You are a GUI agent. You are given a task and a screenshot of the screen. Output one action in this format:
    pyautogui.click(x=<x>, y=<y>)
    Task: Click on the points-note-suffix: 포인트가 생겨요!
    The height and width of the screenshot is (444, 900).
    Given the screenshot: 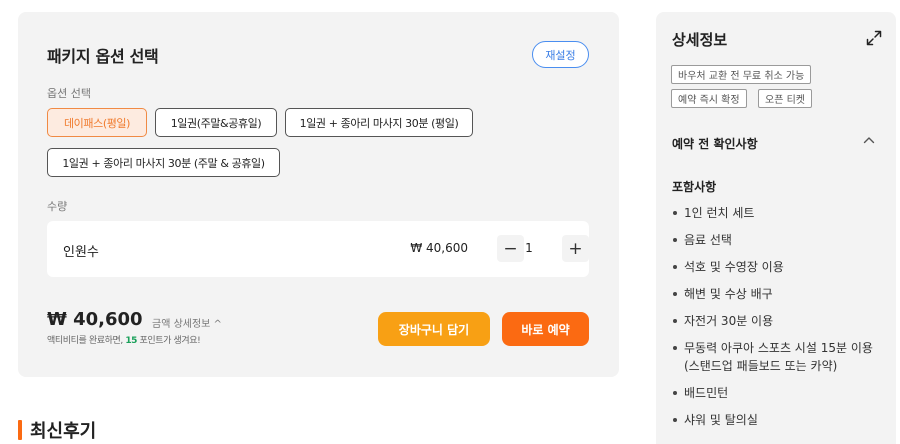 What is the action you would take?
    pyautogui.click(x=169, y=341)
    